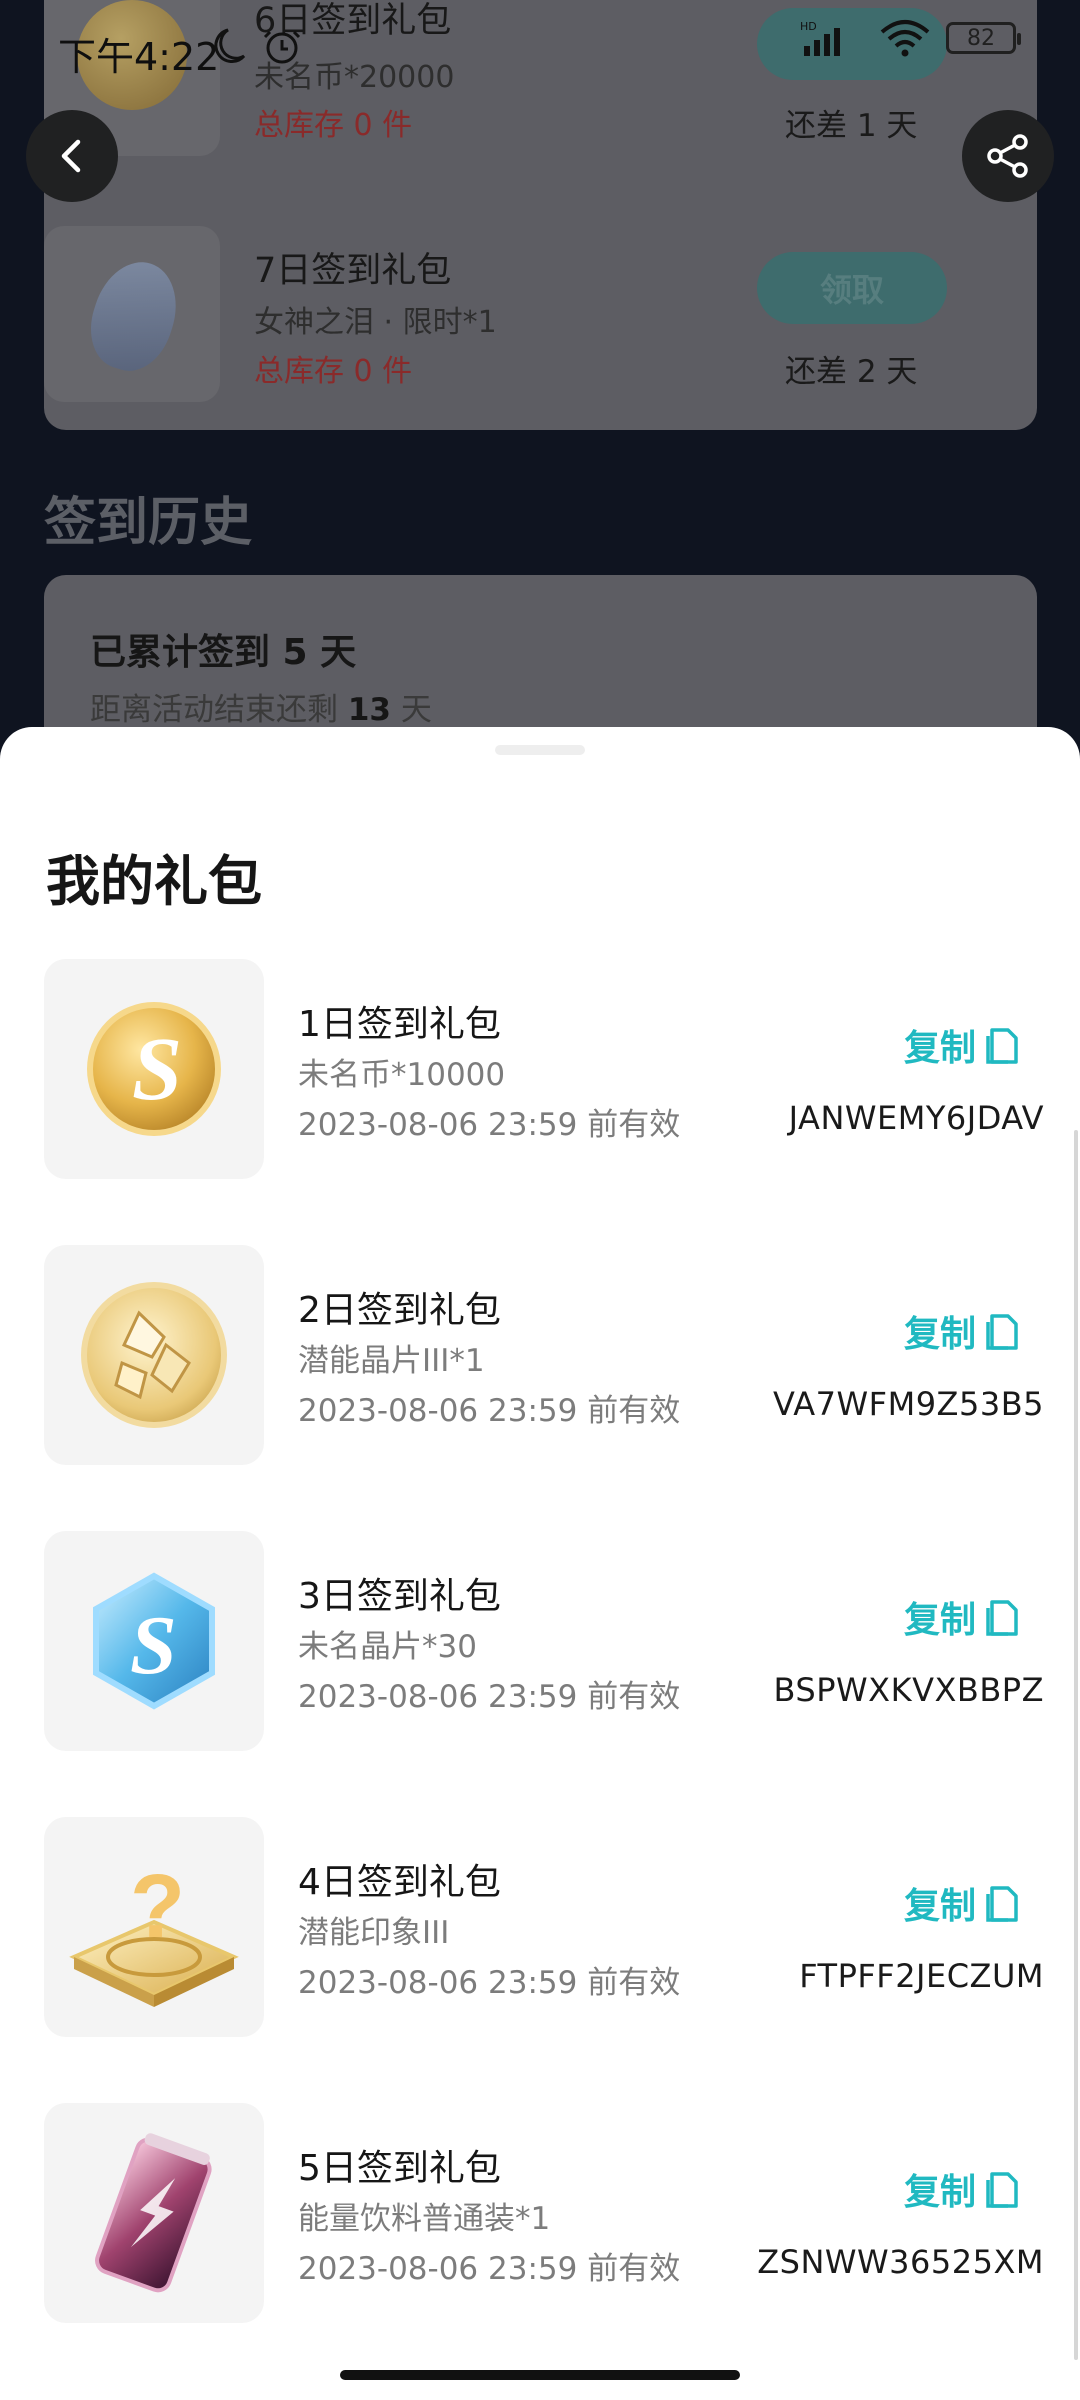 The image size is (1080, 2400). I want to click on gift-thumb: ?, so click(154, 1927).